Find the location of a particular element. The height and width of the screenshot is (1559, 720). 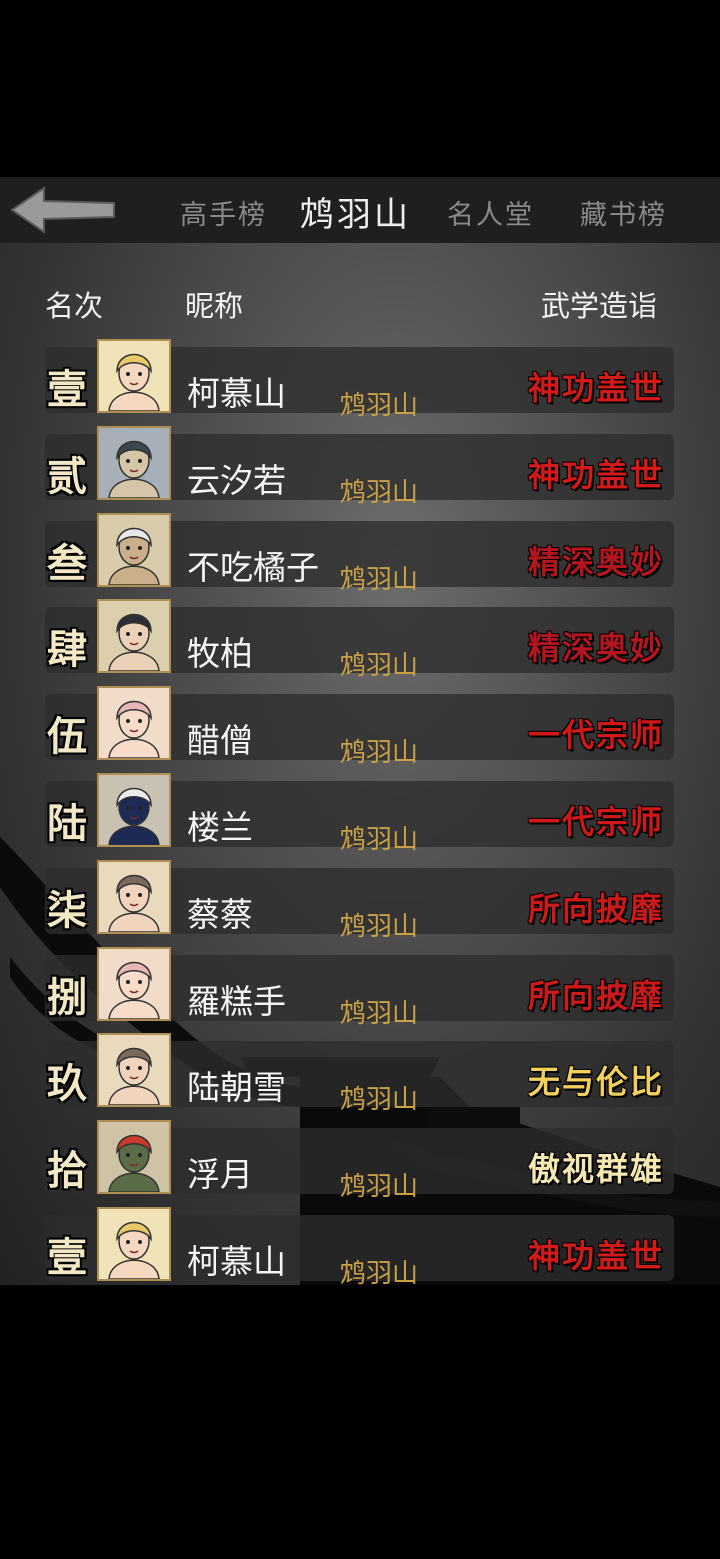

player-name: 不吃橘子 is located at coordinates (253, 567).